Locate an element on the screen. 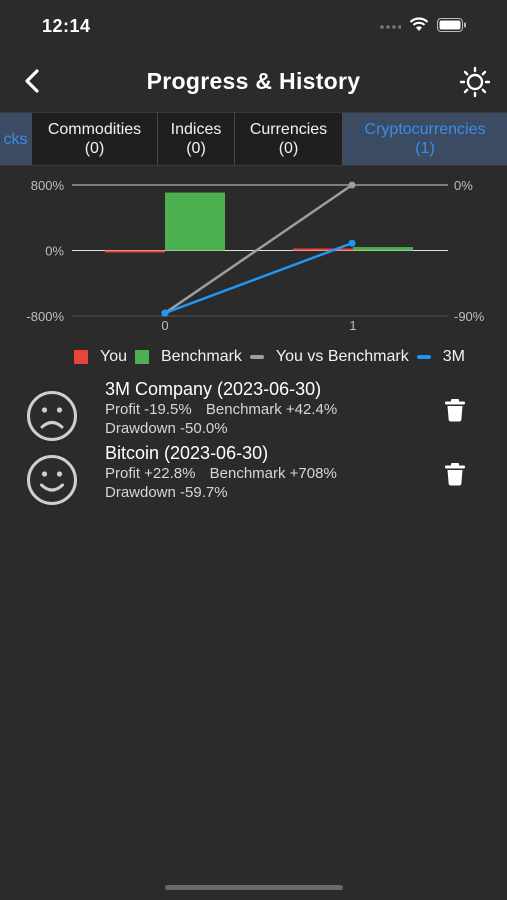 The height and width of the screenshot is (900, 507). legend-swatch-you-vs-benchmark is located at coordinates (256, 357).